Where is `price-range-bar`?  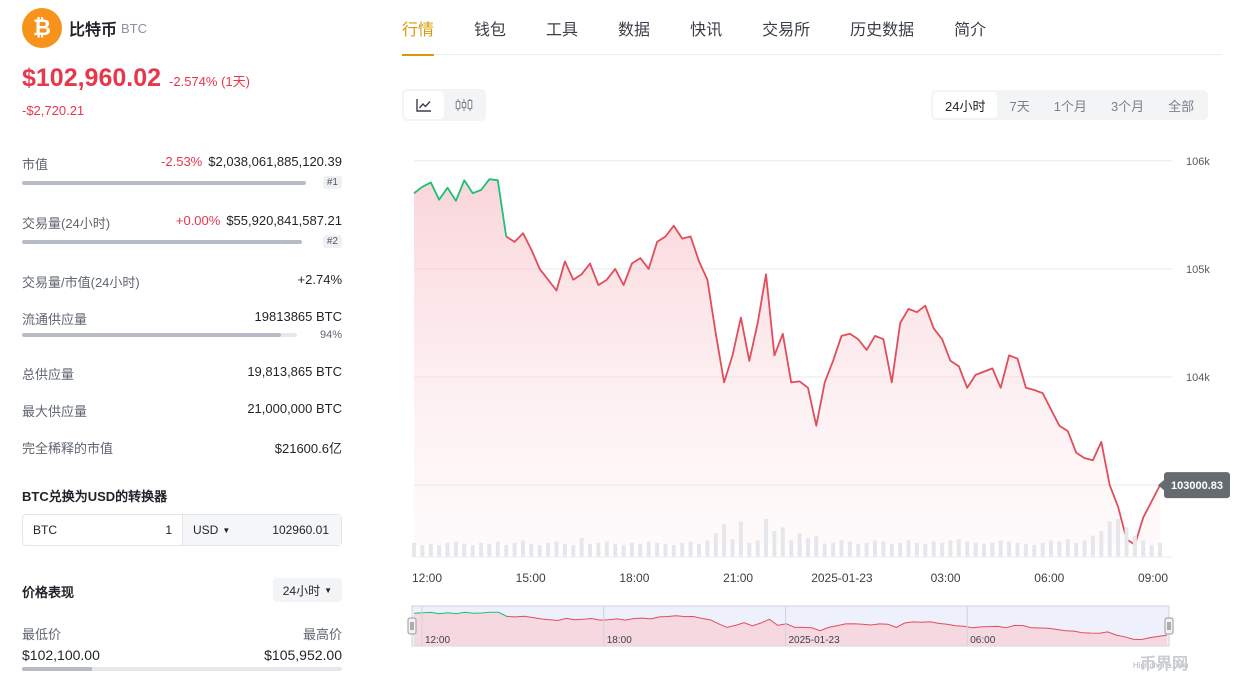
price-range-bar is located at coordinates (182, 669).